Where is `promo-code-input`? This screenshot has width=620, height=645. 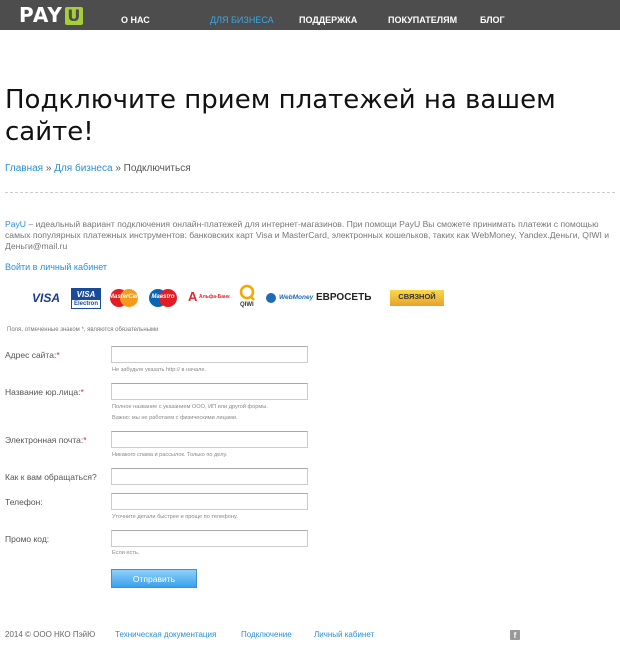 promo-code-input is located at coordinates (209, 538).